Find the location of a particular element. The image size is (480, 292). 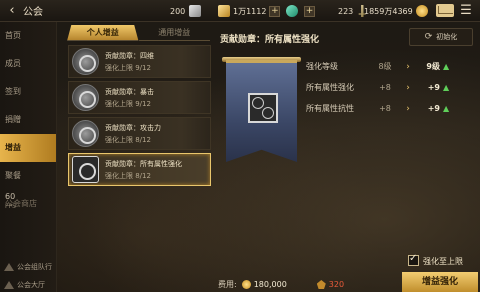

sidebar-item-buff: 增益 is located at coordinates (28, 148).